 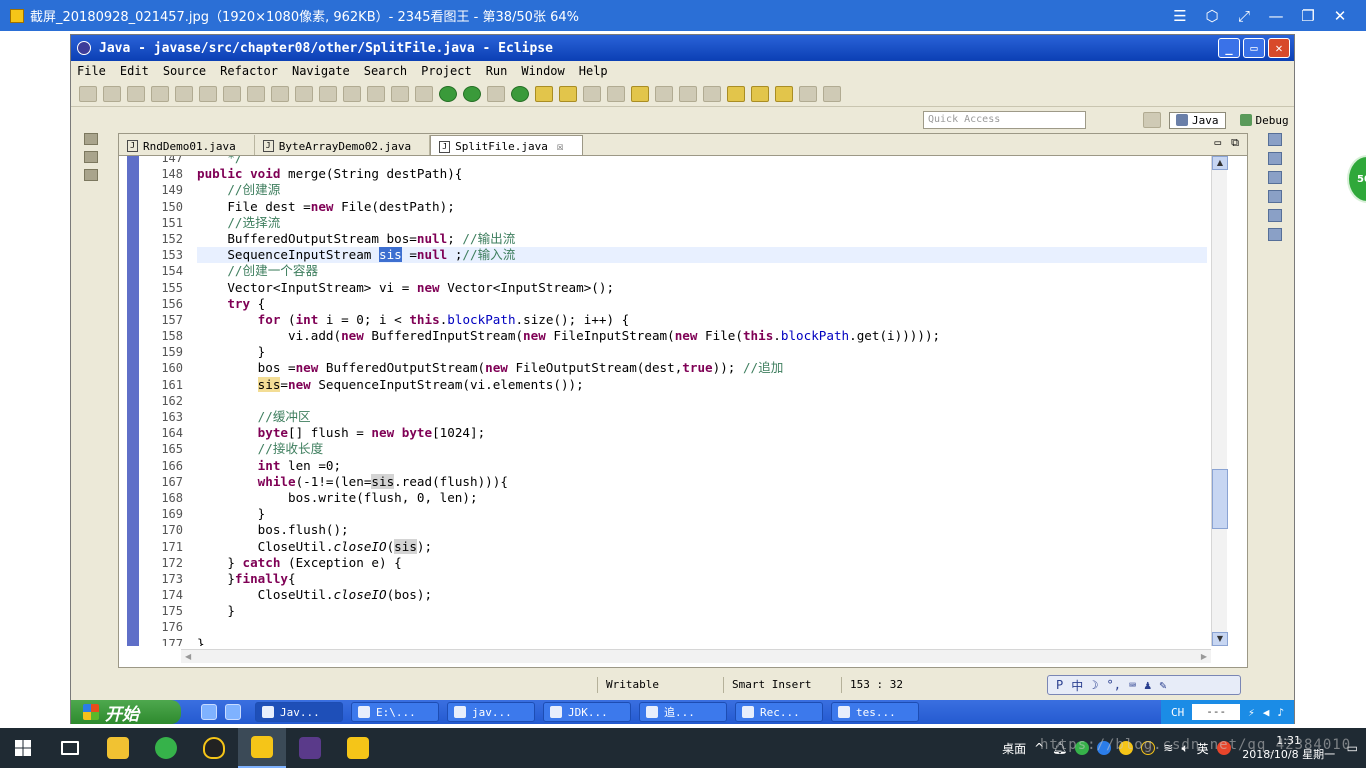 What do you see at coordinates (472, 93) in the screenshot?
I see `coverage-icon` at bounding box center [472, 93].